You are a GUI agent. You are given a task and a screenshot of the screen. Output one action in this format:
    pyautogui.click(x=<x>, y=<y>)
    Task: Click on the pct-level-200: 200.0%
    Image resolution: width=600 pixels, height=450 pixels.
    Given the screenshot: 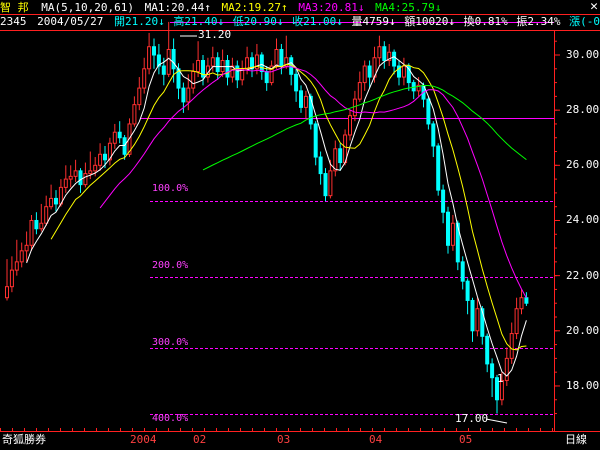 What is the action you would take?
    pyautogui.click(x=170, y=265)
    